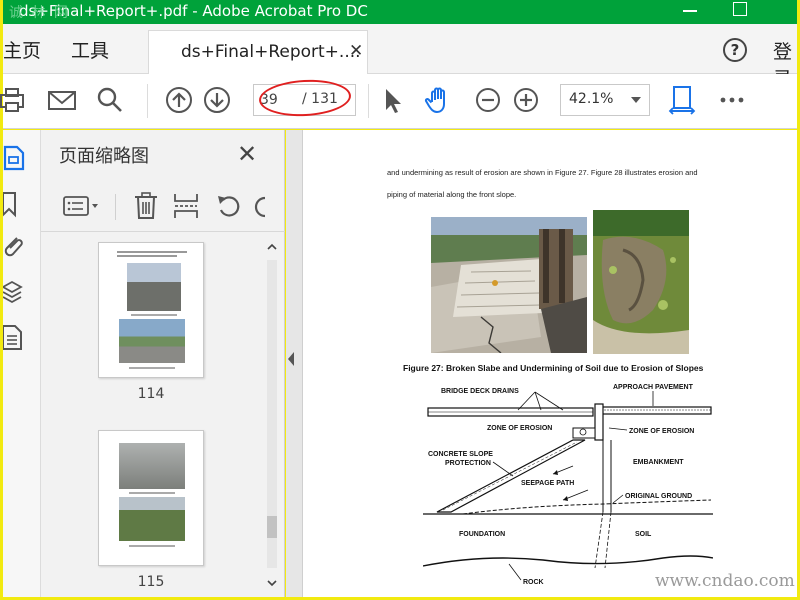  I want to click on insert-page-icon, so click(186, 206).